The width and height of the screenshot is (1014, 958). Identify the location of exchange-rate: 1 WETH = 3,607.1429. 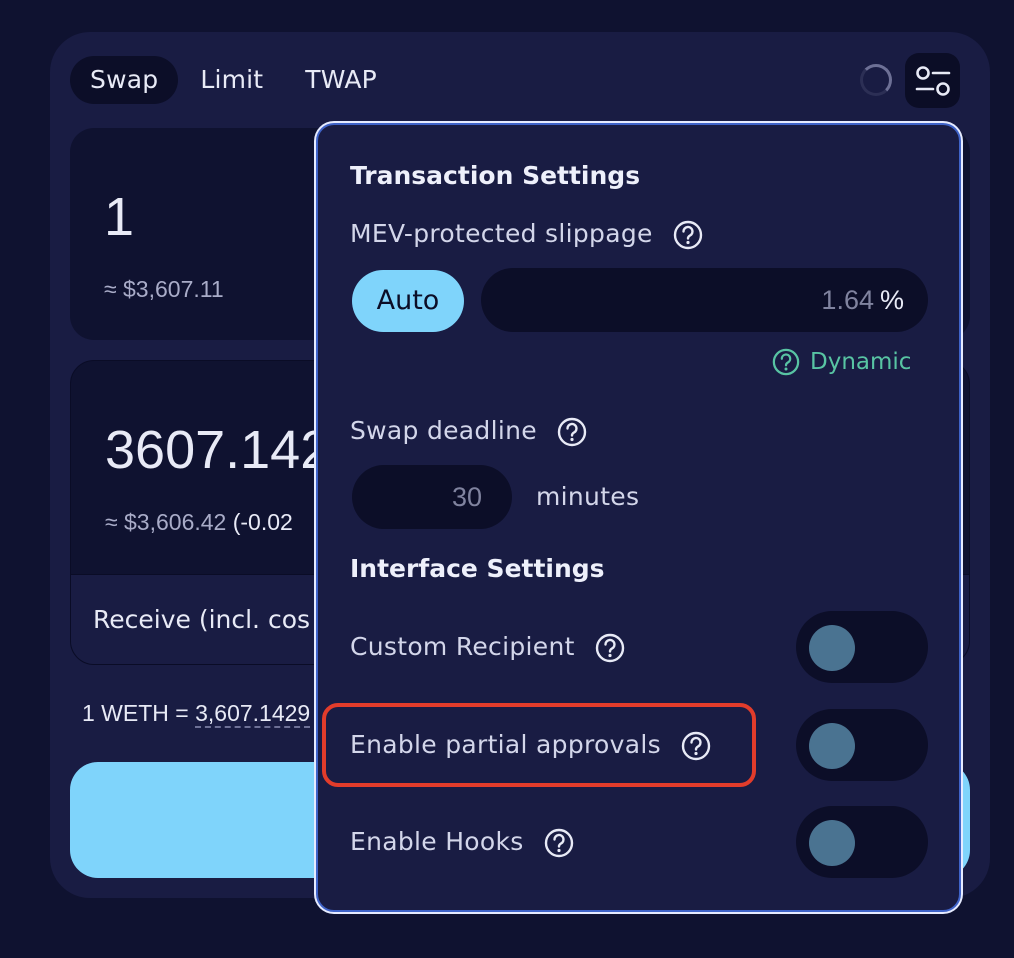
(196, 714).